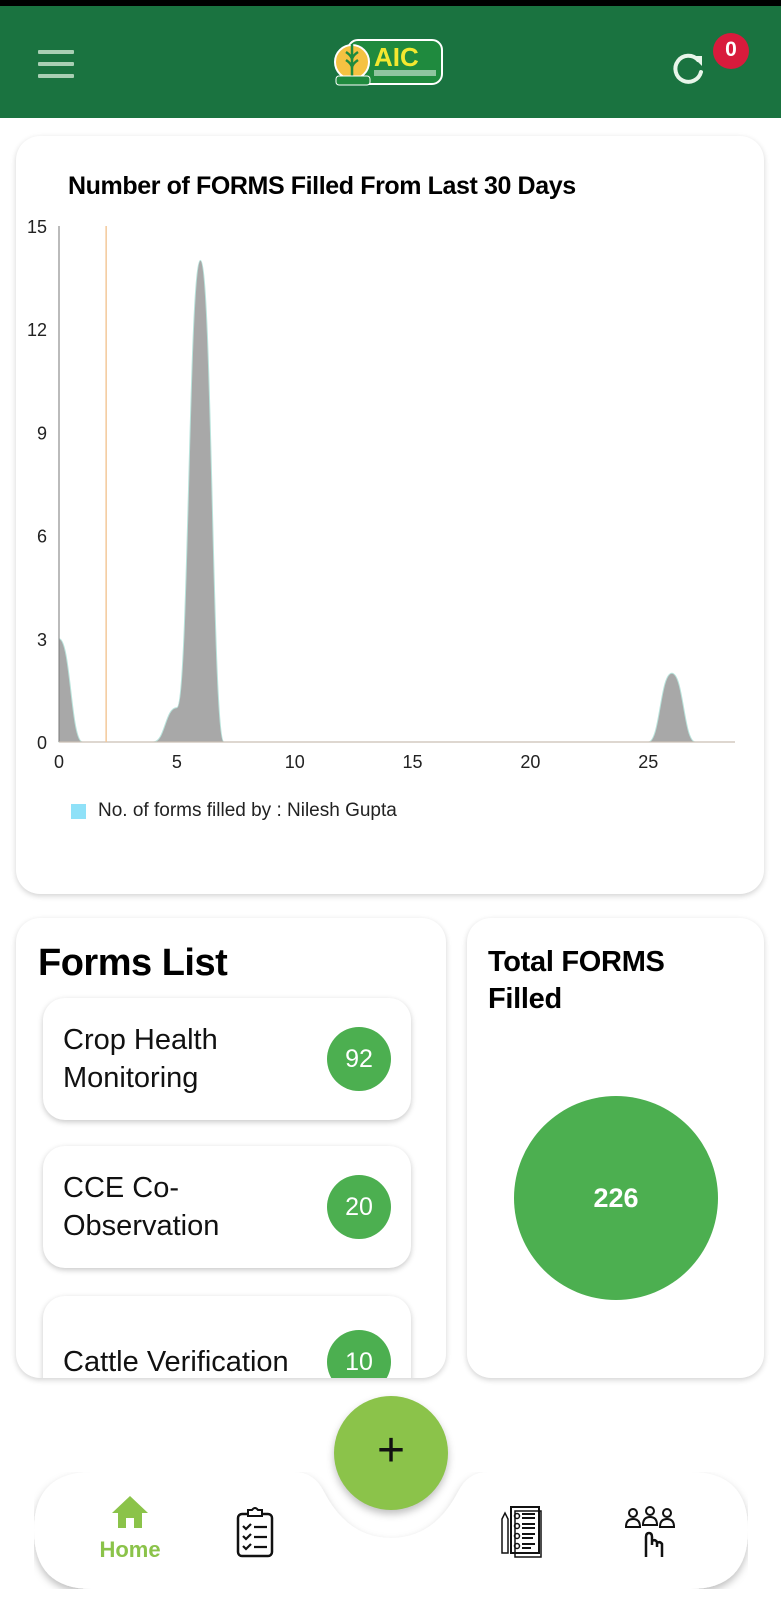 The height and width of the screenshot is (1600, 781). What do you see at coordinates (413, 762) in the screenshot?
I see `x-tick-label: 15` at bounding box center [413, 762].